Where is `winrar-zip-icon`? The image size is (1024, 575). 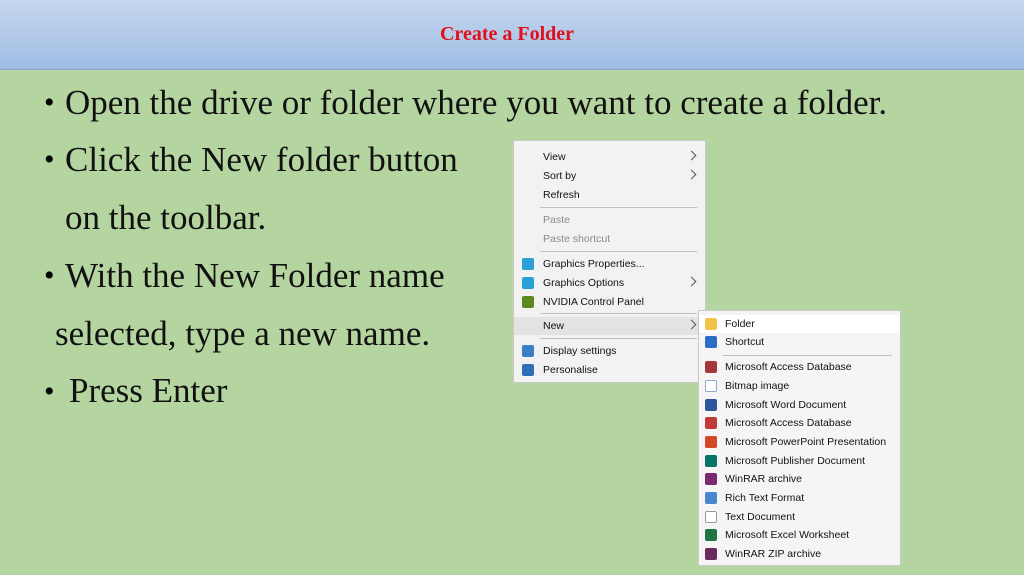 winrar-zip-icon is located at coordinates (711, 554).